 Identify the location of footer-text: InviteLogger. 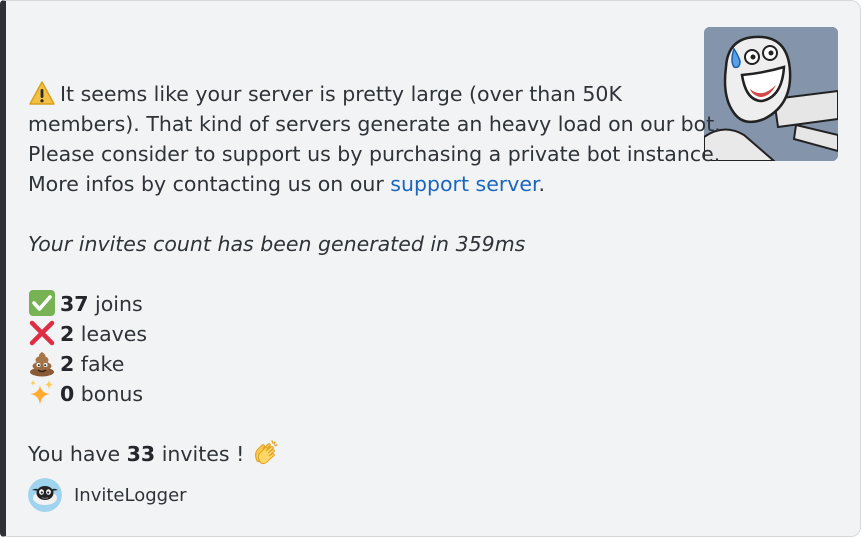
(130, 495).